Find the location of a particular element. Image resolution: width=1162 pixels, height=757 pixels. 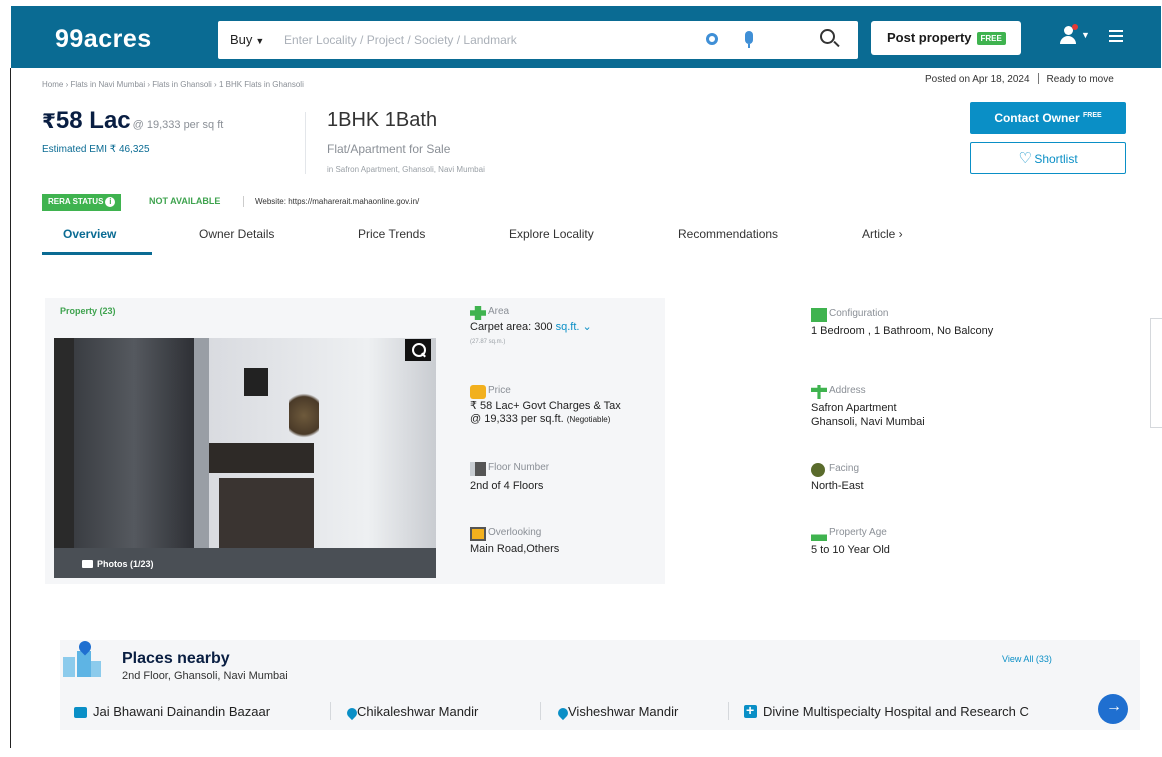

rera-status-value: NOT AVAILABLE is located at coordinates (185, 201).